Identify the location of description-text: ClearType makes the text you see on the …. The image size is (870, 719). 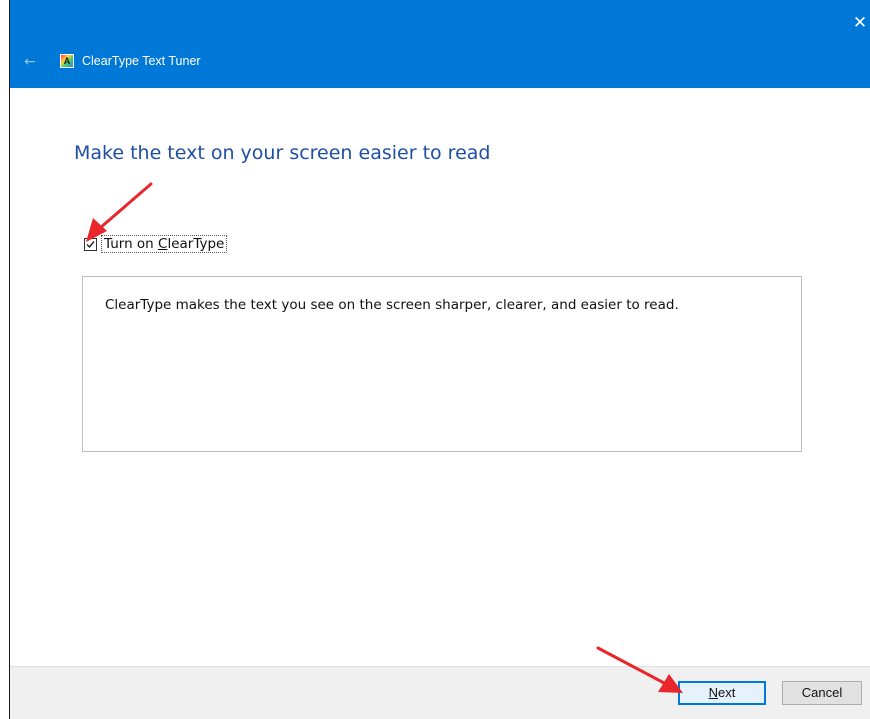
(392, 305).